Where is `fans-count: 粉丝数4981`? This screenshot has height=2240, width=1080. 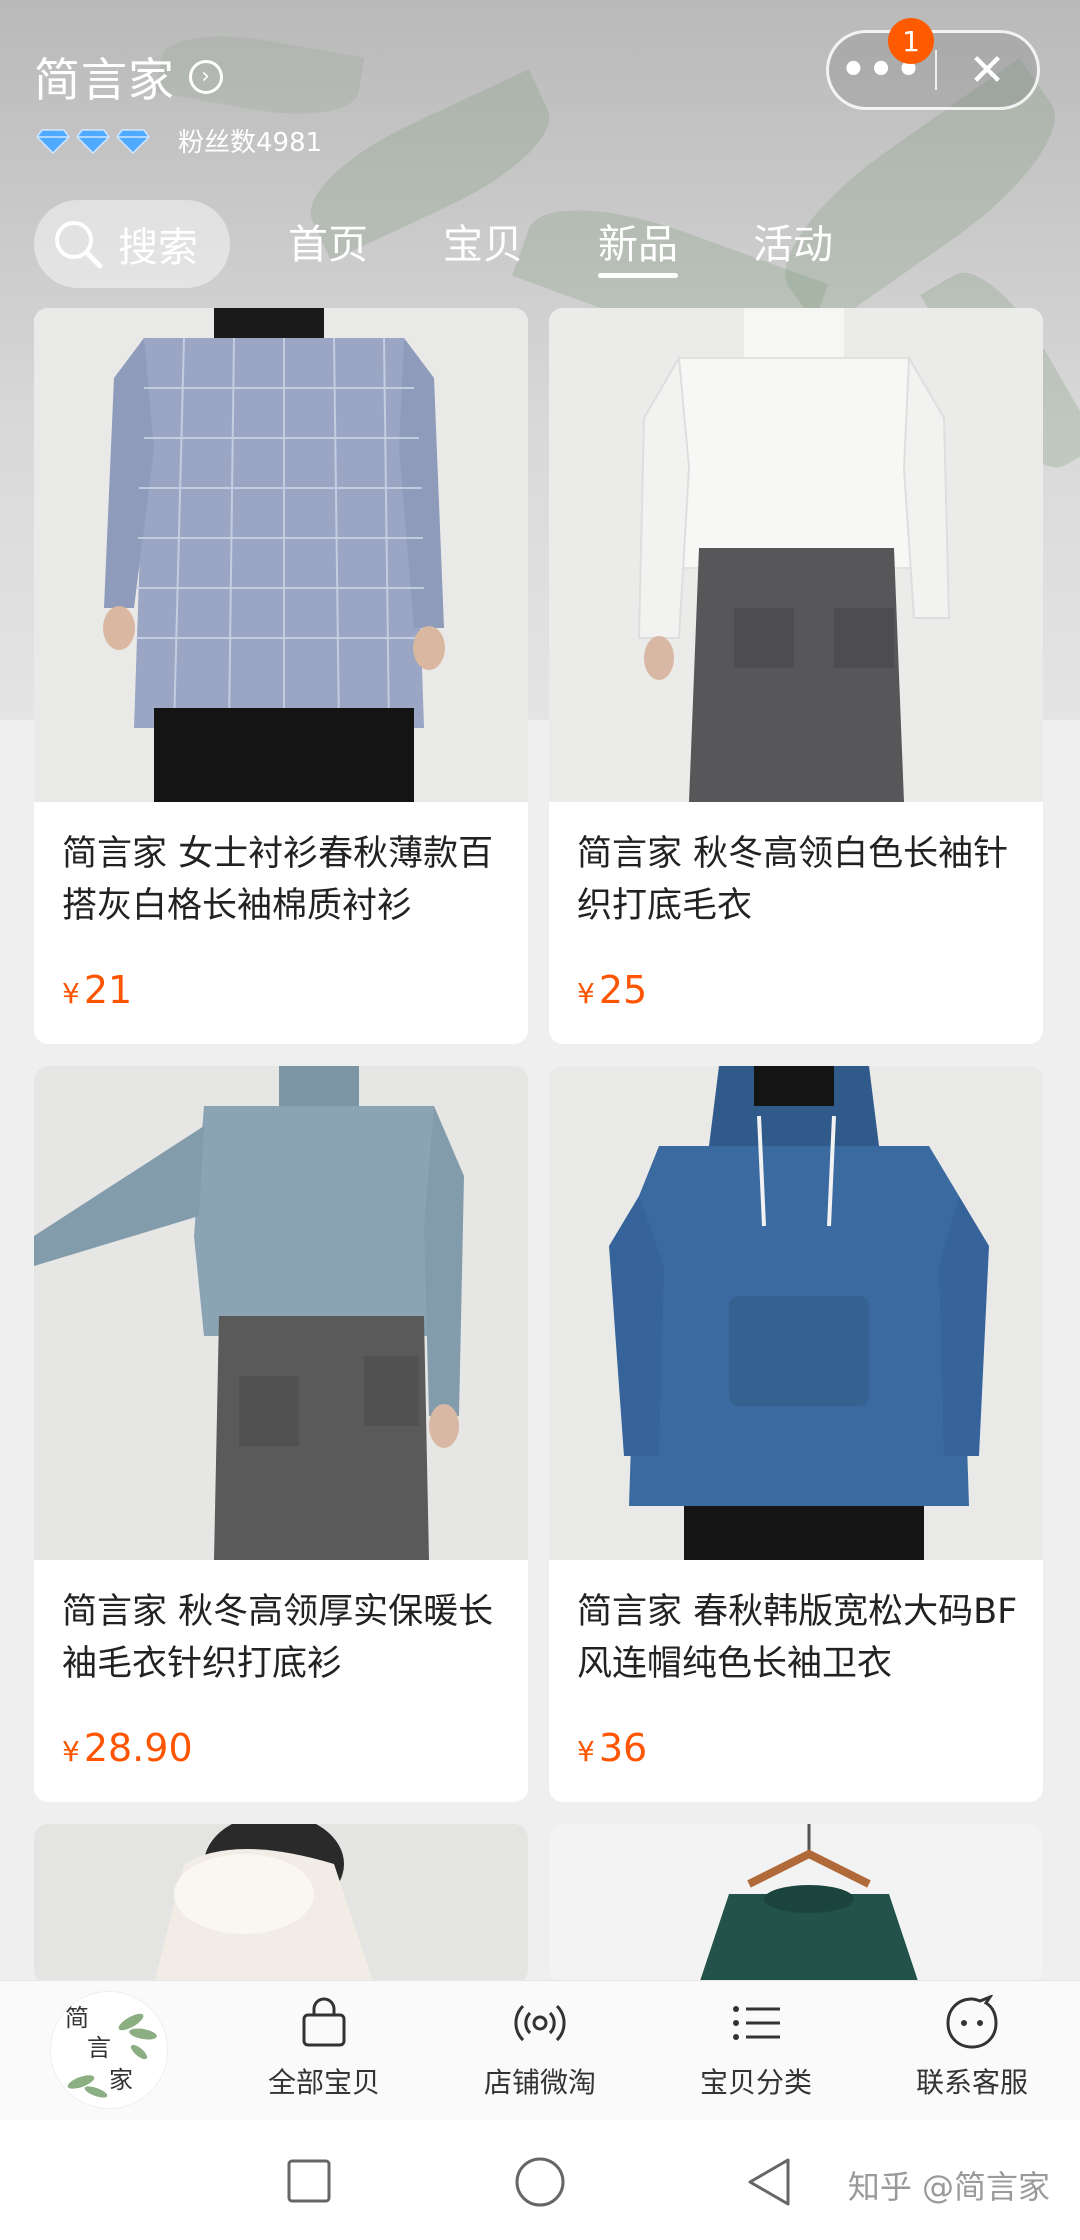
fans-count: 粉丝数4981 is located at coordinates (250, 143).